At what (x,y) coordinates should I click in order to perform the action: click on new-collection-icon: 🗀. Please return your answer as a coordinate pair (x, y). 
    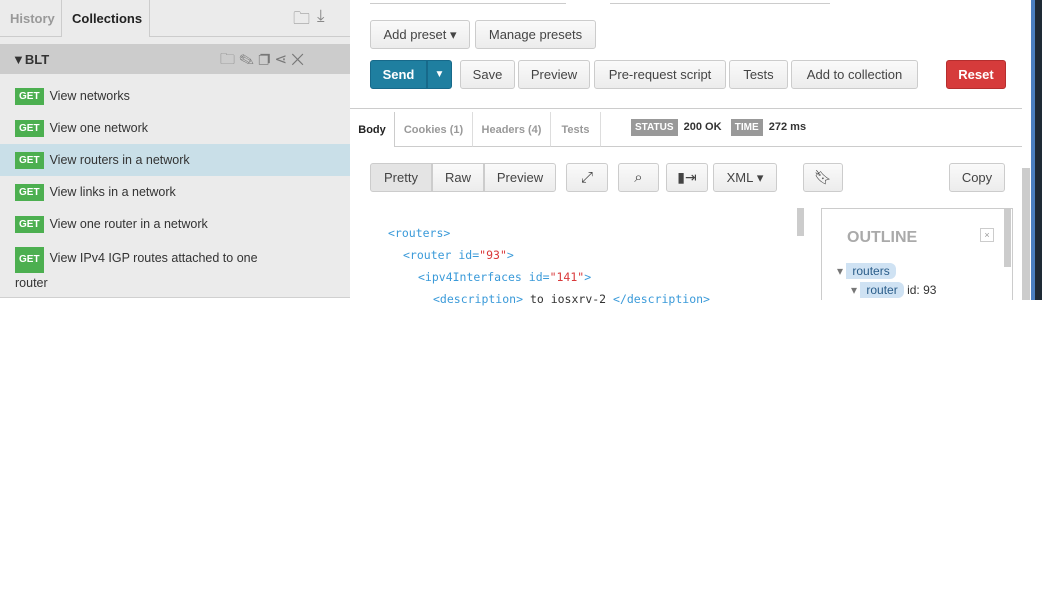
    Looking at the image, I should click on (301, 20).